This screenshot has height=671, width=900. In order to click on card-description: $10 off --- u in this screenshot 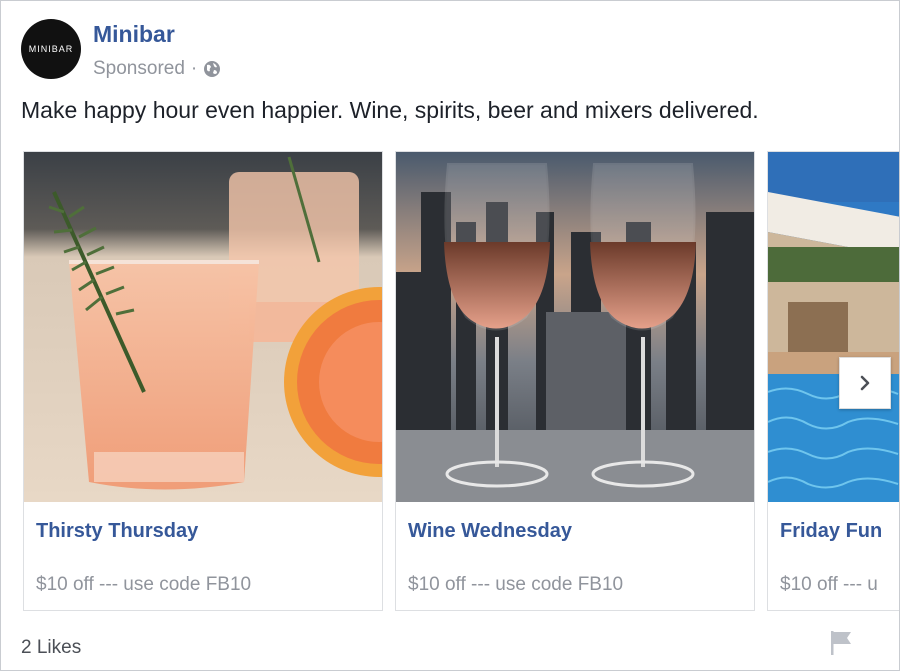, I will do `click(829, 584)`.